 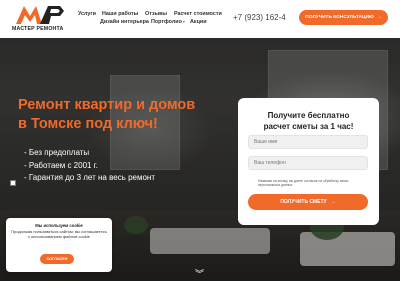 What do you see at coordinates (156, 14) in the screenshot?
I see `nav-item-reviews: Отзывы` at bounding box center [156, 14].